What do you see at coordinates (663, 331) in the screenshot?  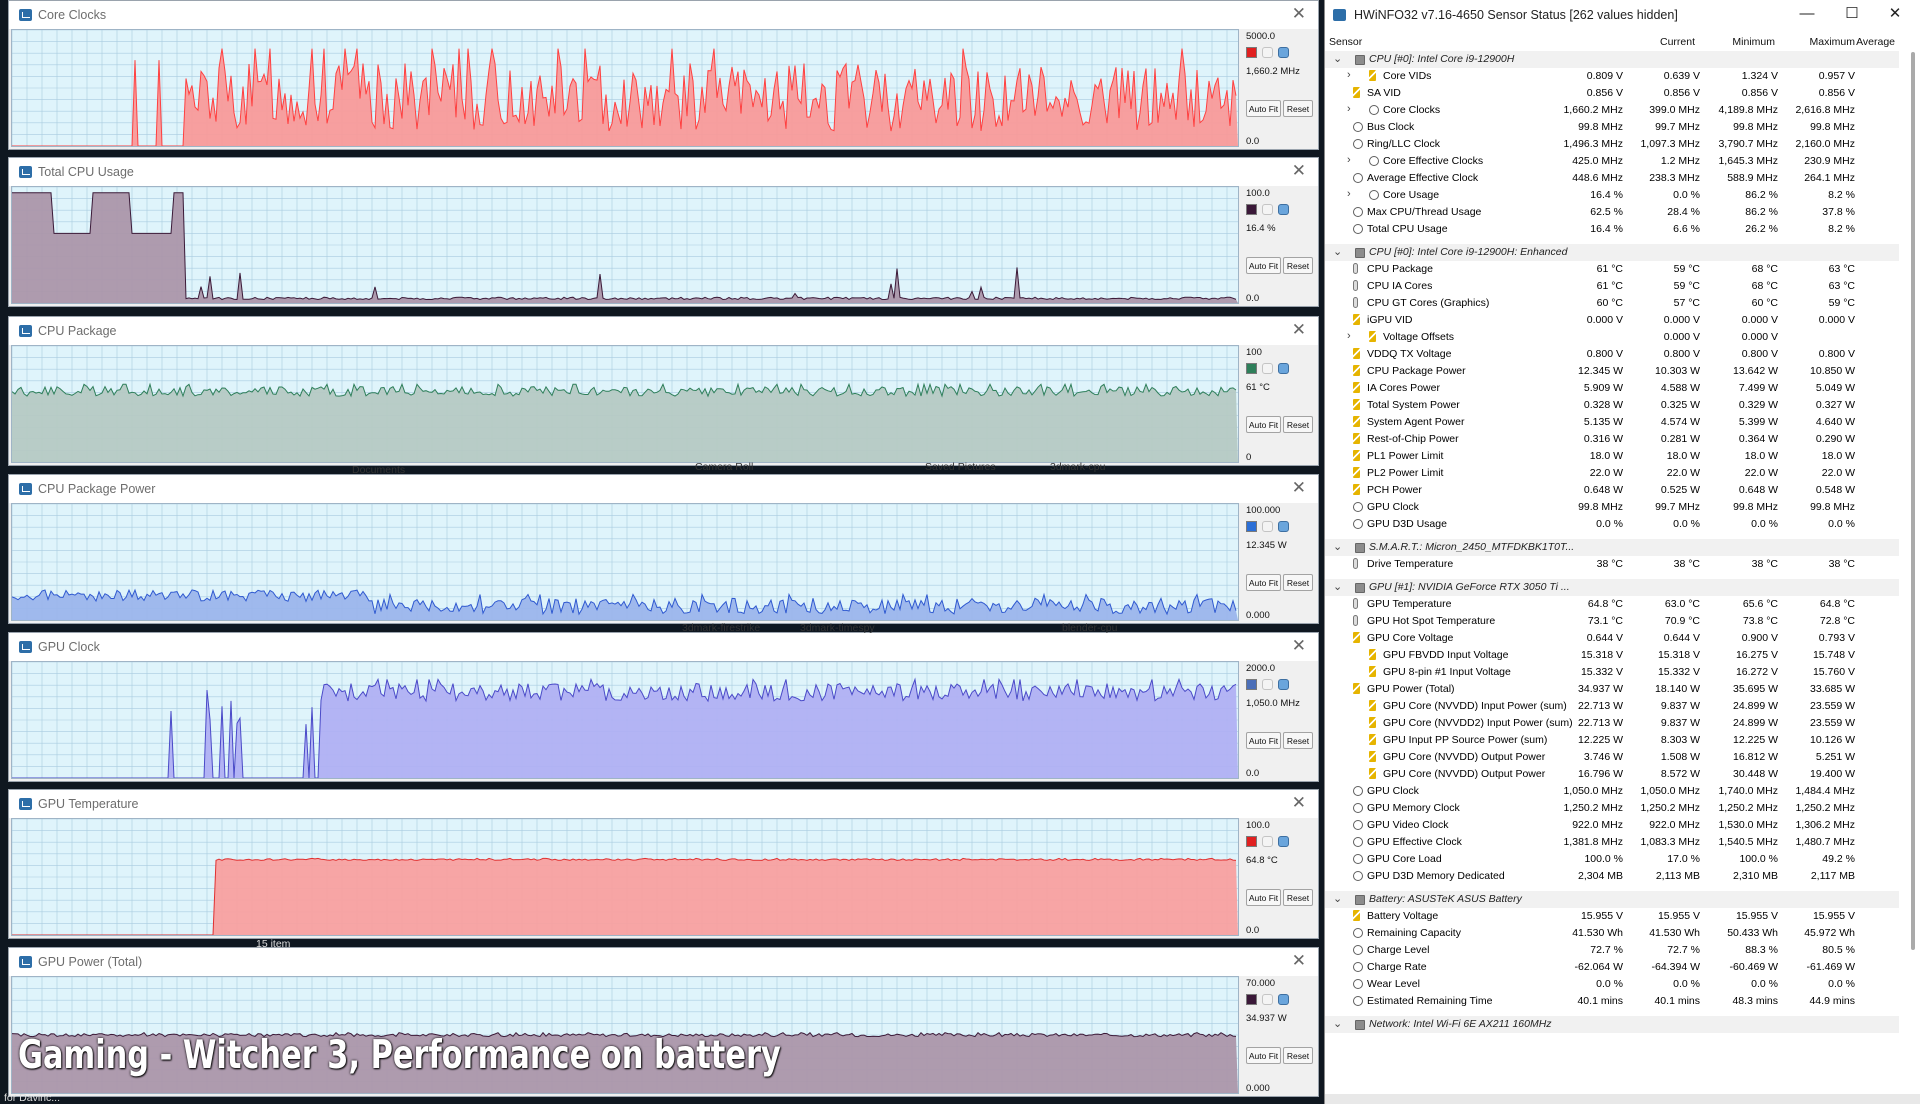 I see `graph-titlebar: CPU Package ✕` at bounding box center [663, 331].